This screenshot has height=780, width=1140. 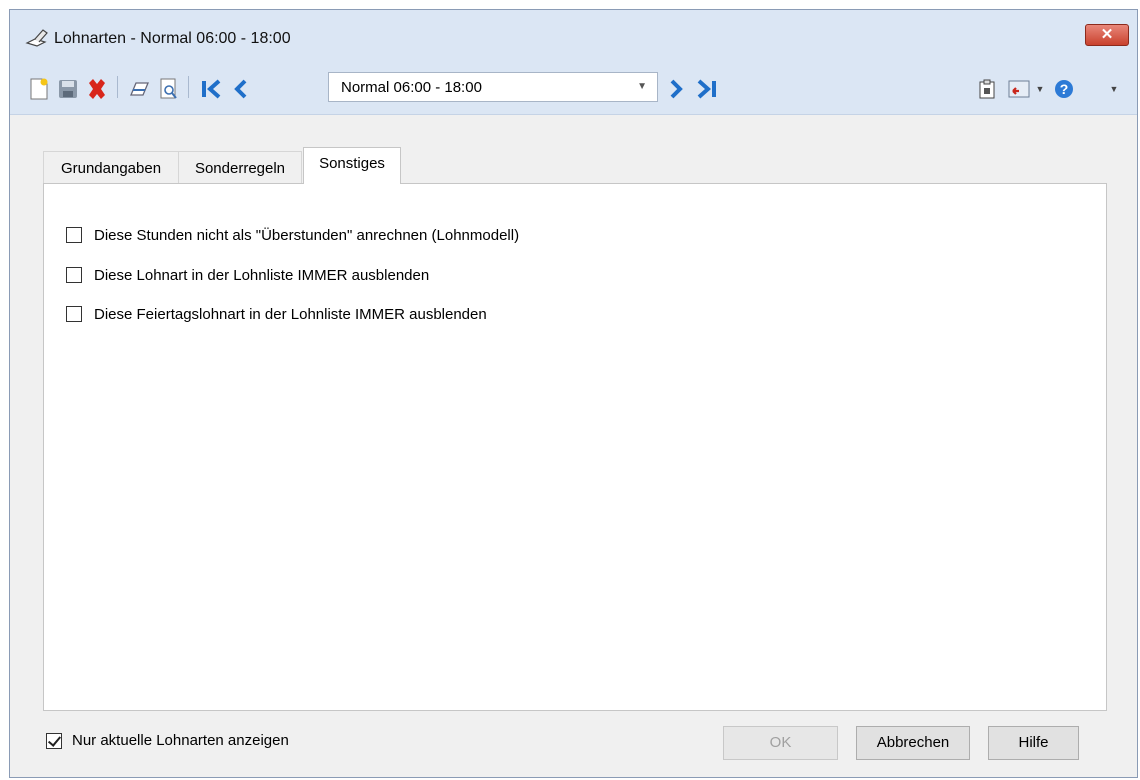 I want to click on title-bar: Lohnarten - Normal 06:00 - 18:00 ✕, so click(x=573, y=37).